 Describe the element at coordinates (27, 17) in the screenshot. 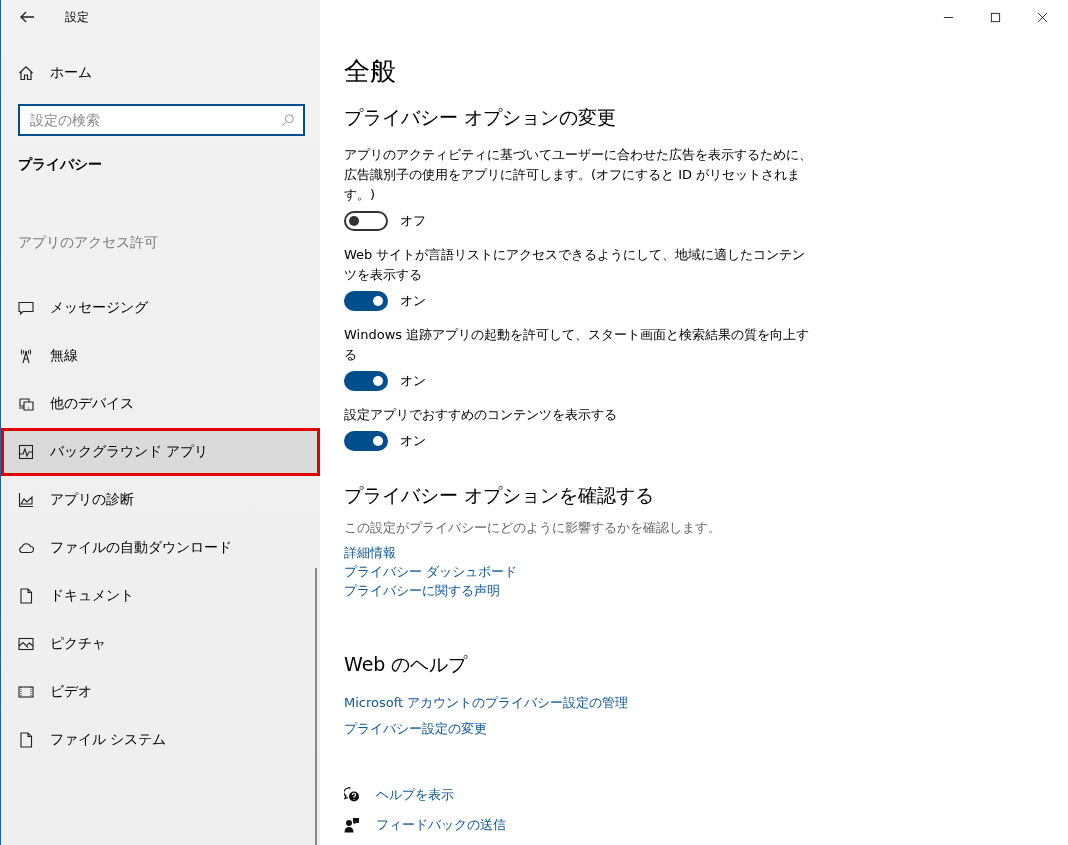

I see `back-icon` at that location.